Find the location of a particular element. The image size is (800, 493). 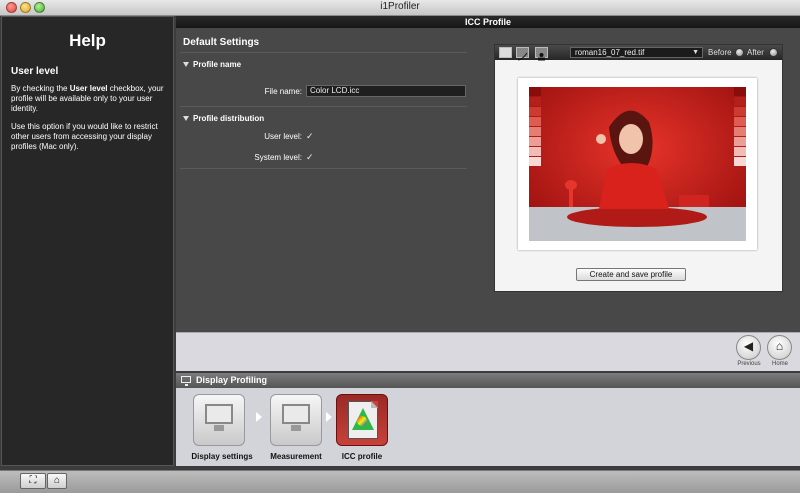

preview-photo is located at coordinates (637, 164).